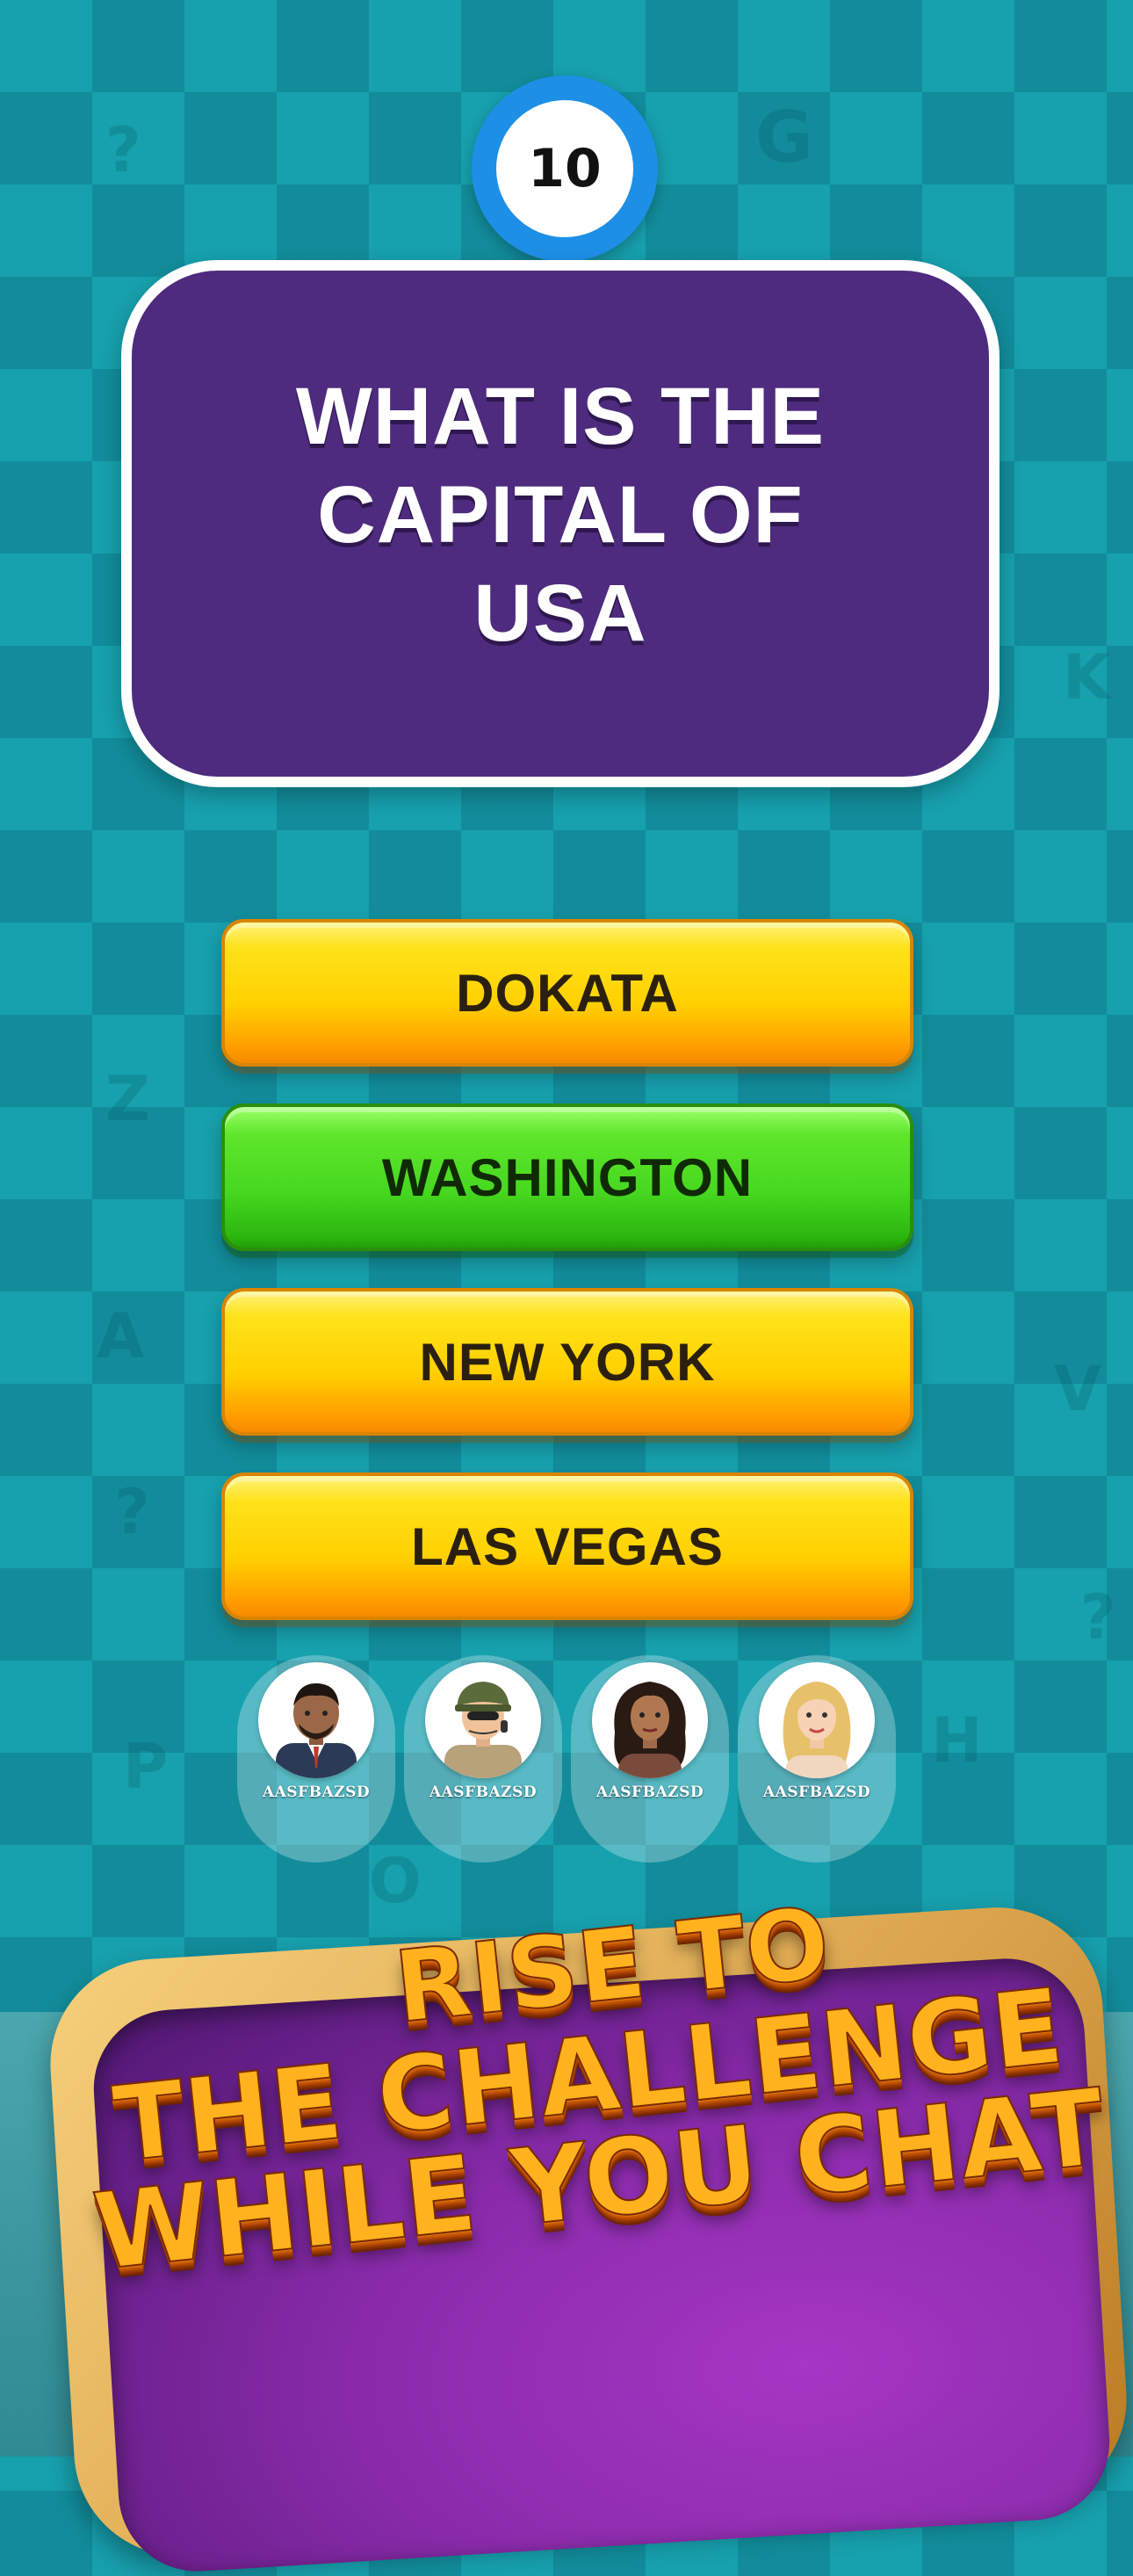  Describe the element at coordinates (650, 1720) in the screenshot. I see `curly-hair-woman-avatar-icon` at that location.